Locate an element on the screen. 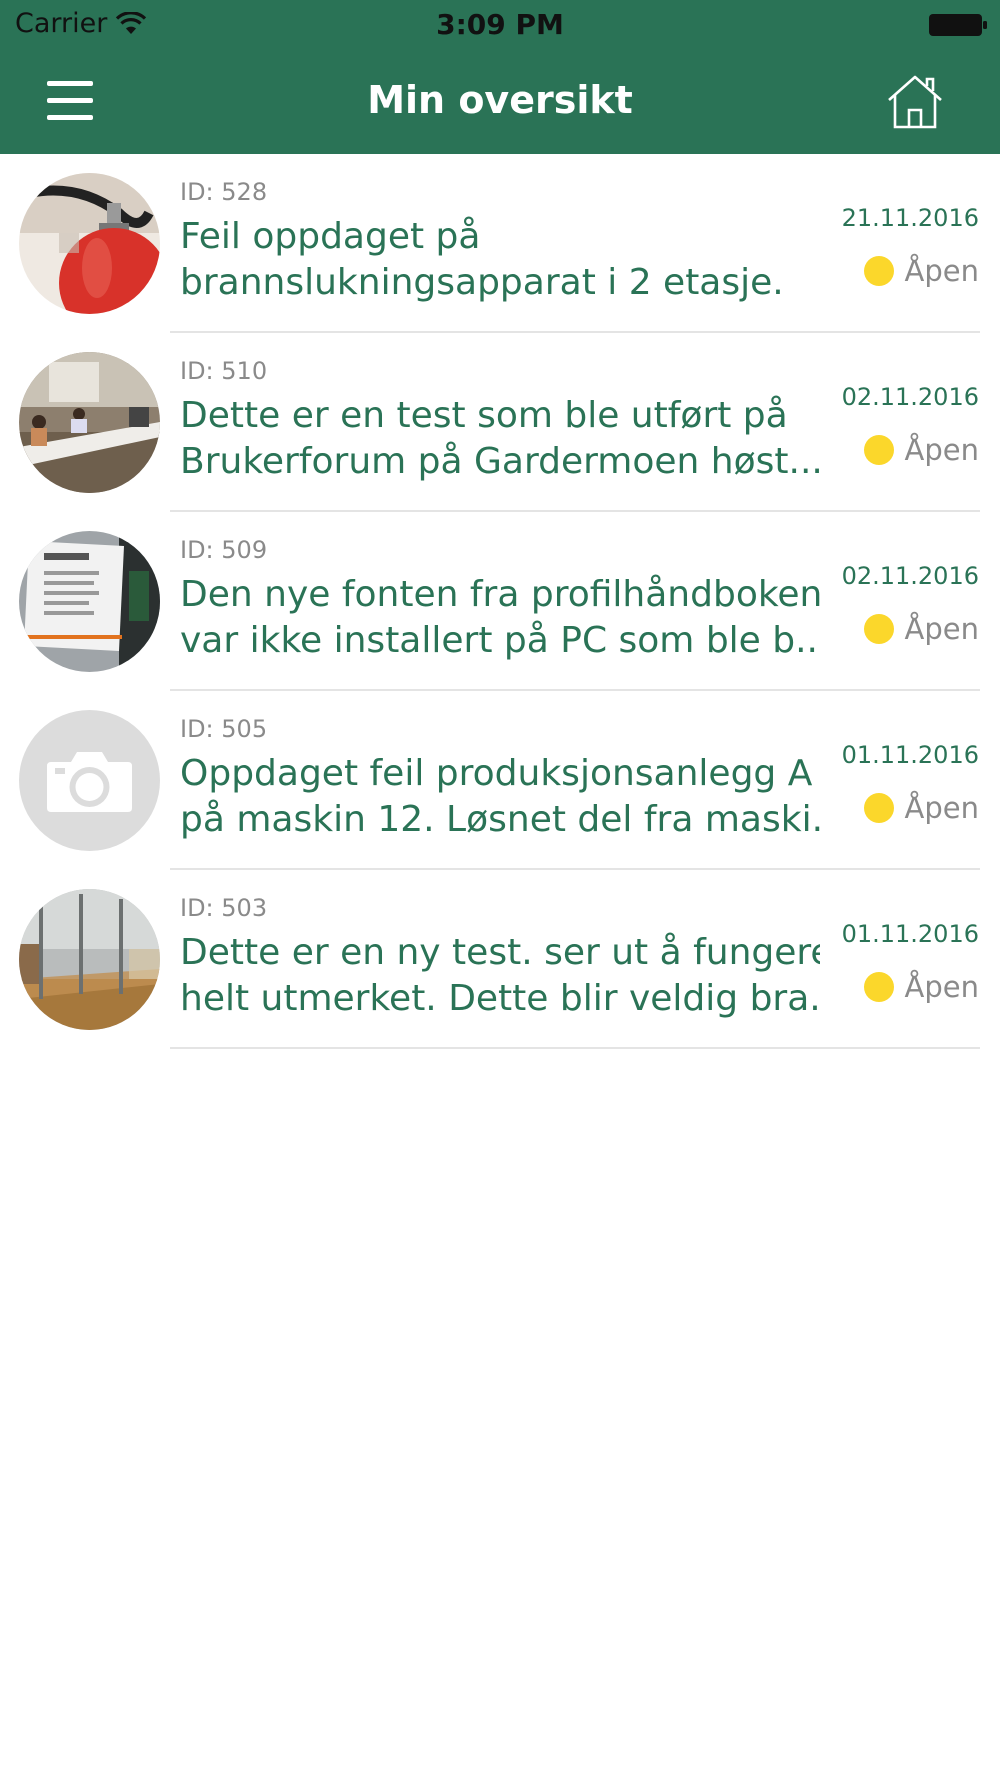 The width and height of the screenshot is (1000, 1778). item-date: 21.11.2016 is located at coordinates (910, 218).